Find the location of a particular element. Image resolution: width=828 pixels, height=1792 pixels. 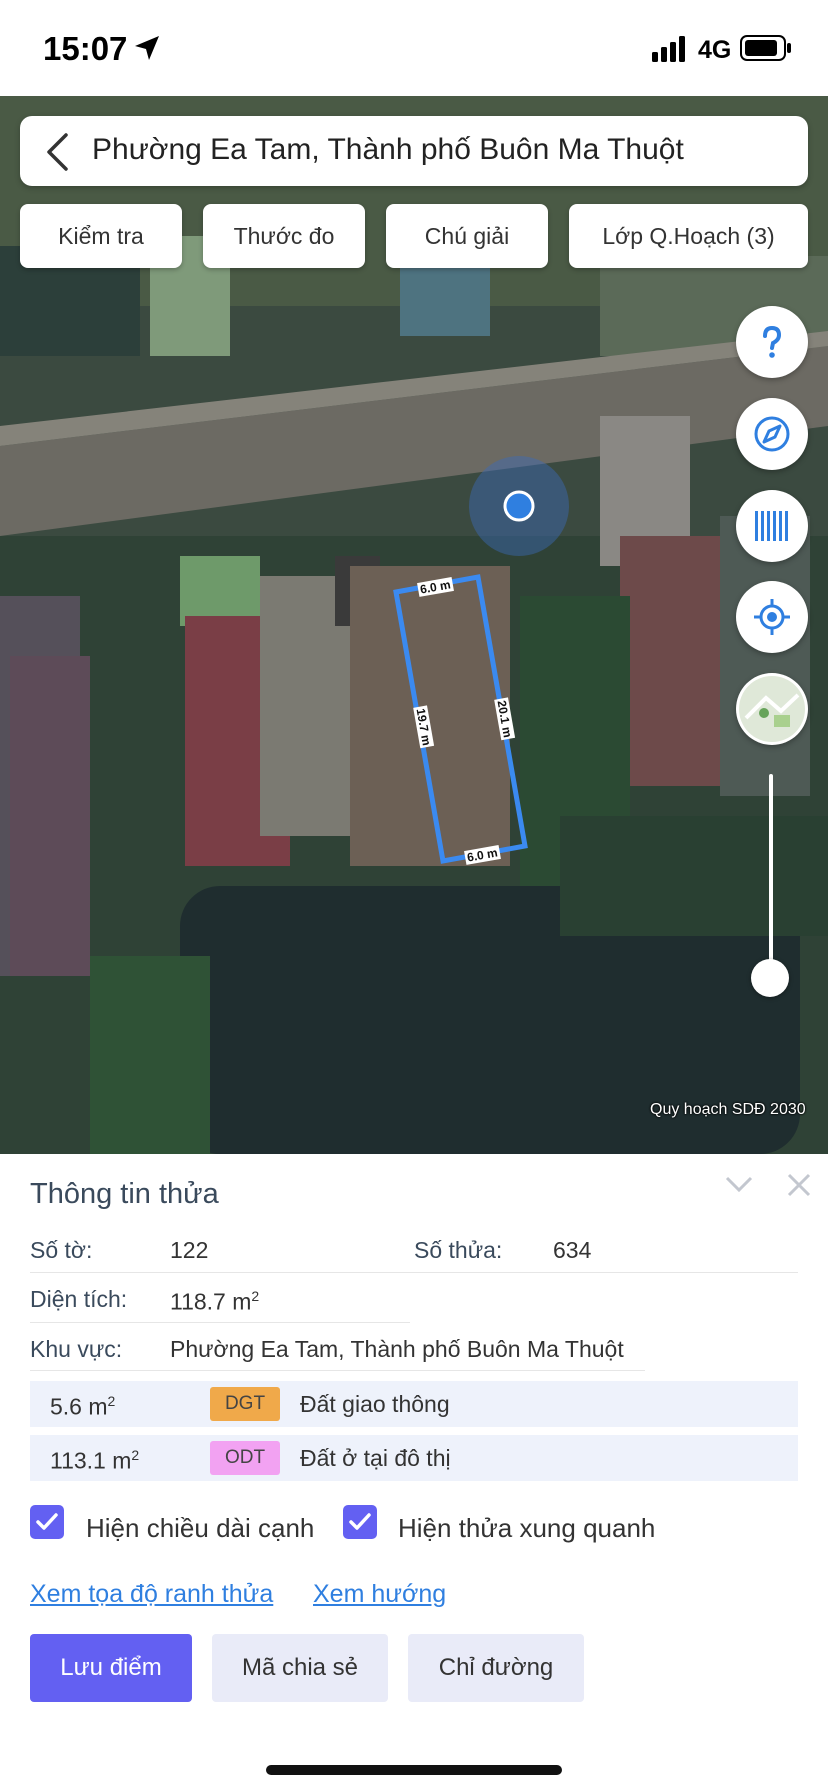

map-plan-caption: Quy hoạch SDĐ 2030 is located at coordinates (728, 1109).